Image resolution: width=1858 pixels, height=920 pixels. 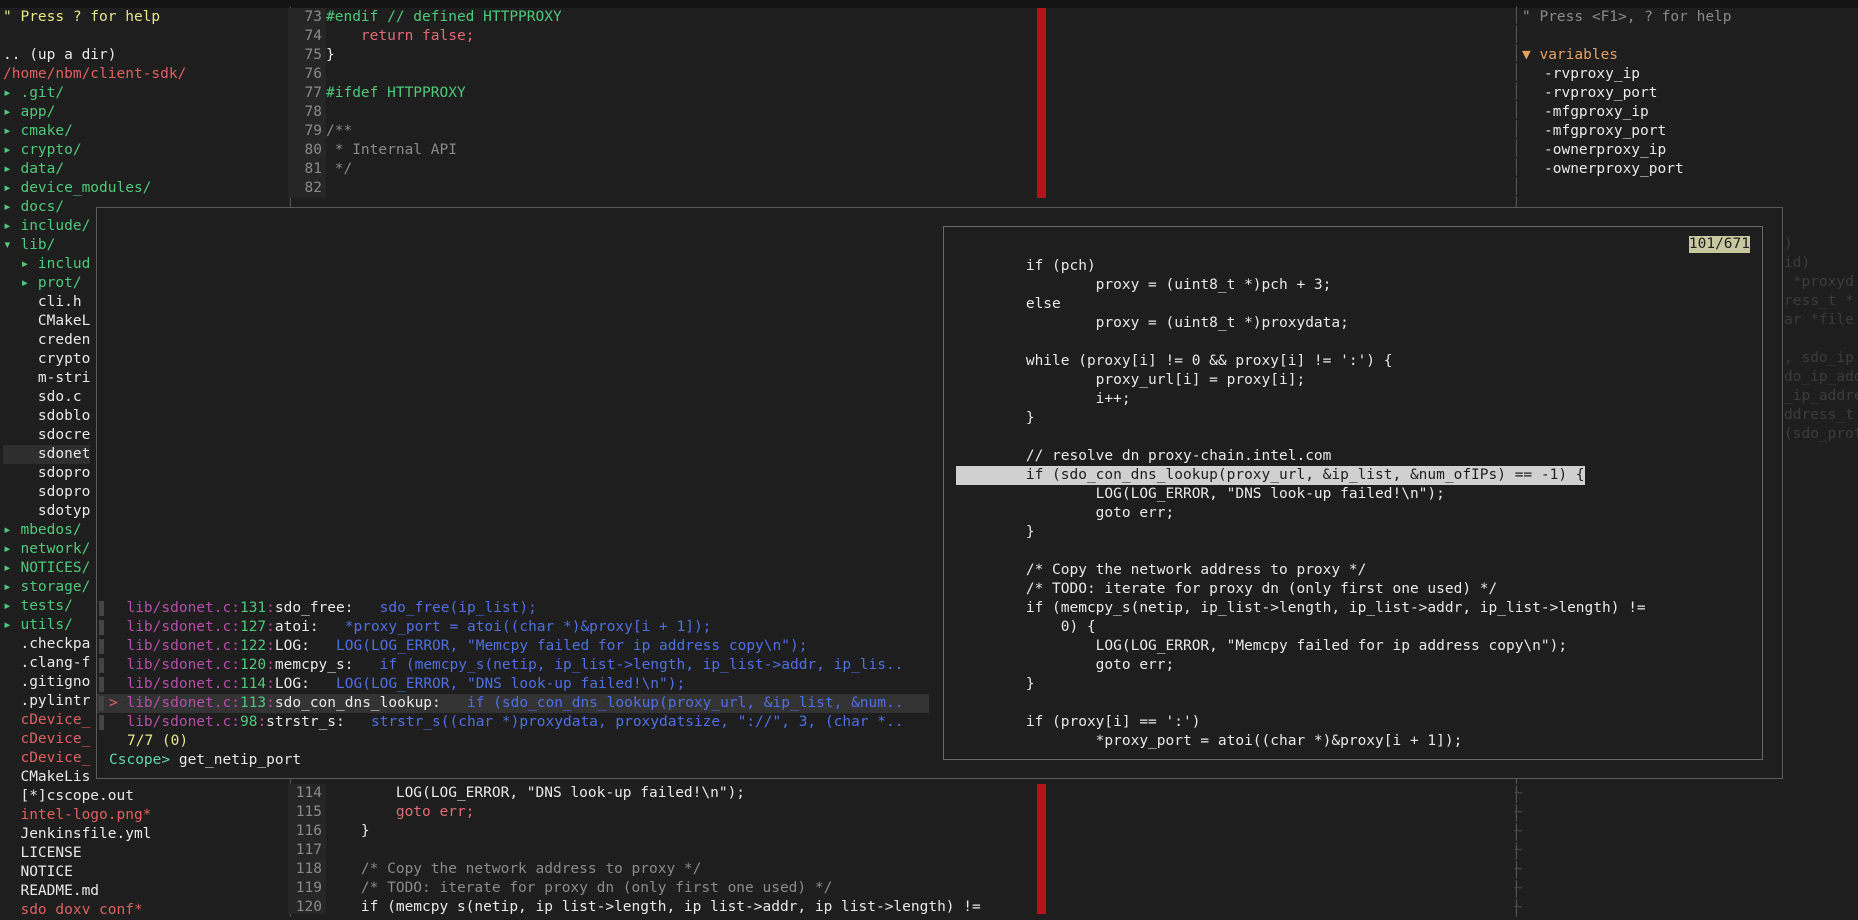 What do you see at coordinates (253, 665) in the screenshot?
I see `fzf-result-line: 120` at bounding box center [253, 665].